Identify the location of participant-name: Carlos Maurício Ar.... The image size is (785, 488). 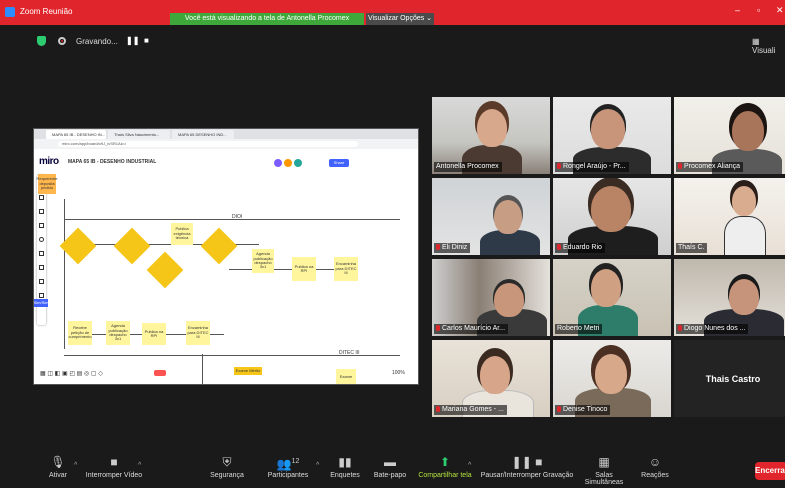
(471, 329).